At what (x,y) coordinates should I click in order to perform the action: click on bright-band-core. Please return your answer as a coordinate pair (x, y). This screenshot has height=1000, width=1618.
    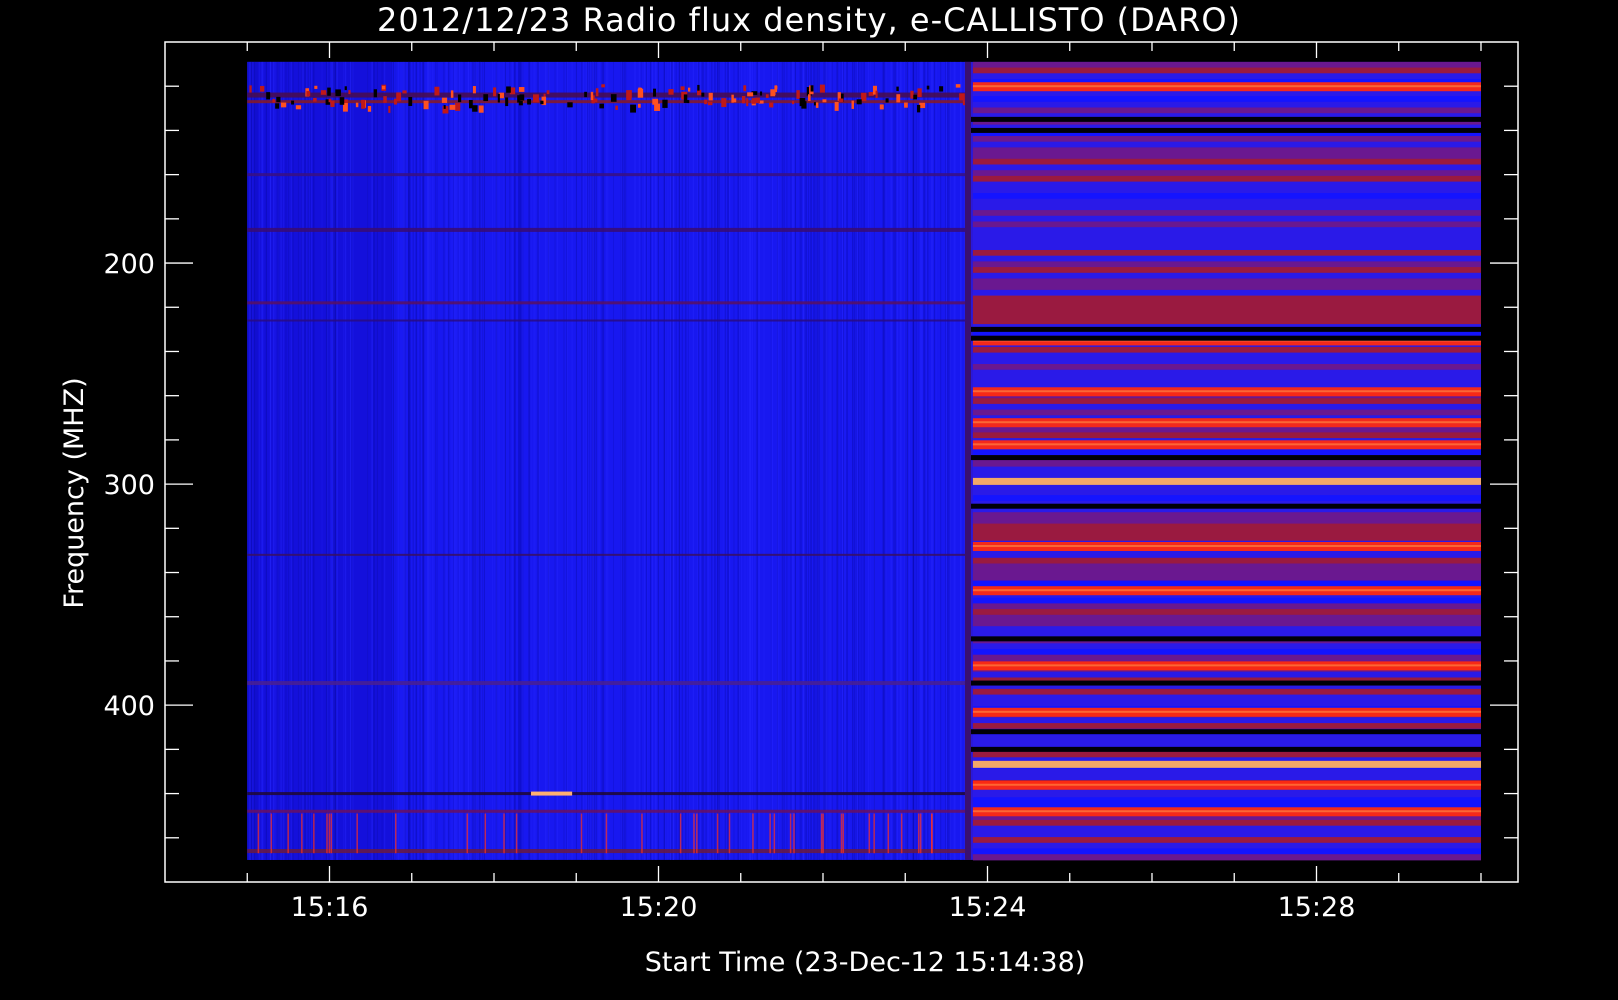
    Looking at the image, I should click on (1226, 665).